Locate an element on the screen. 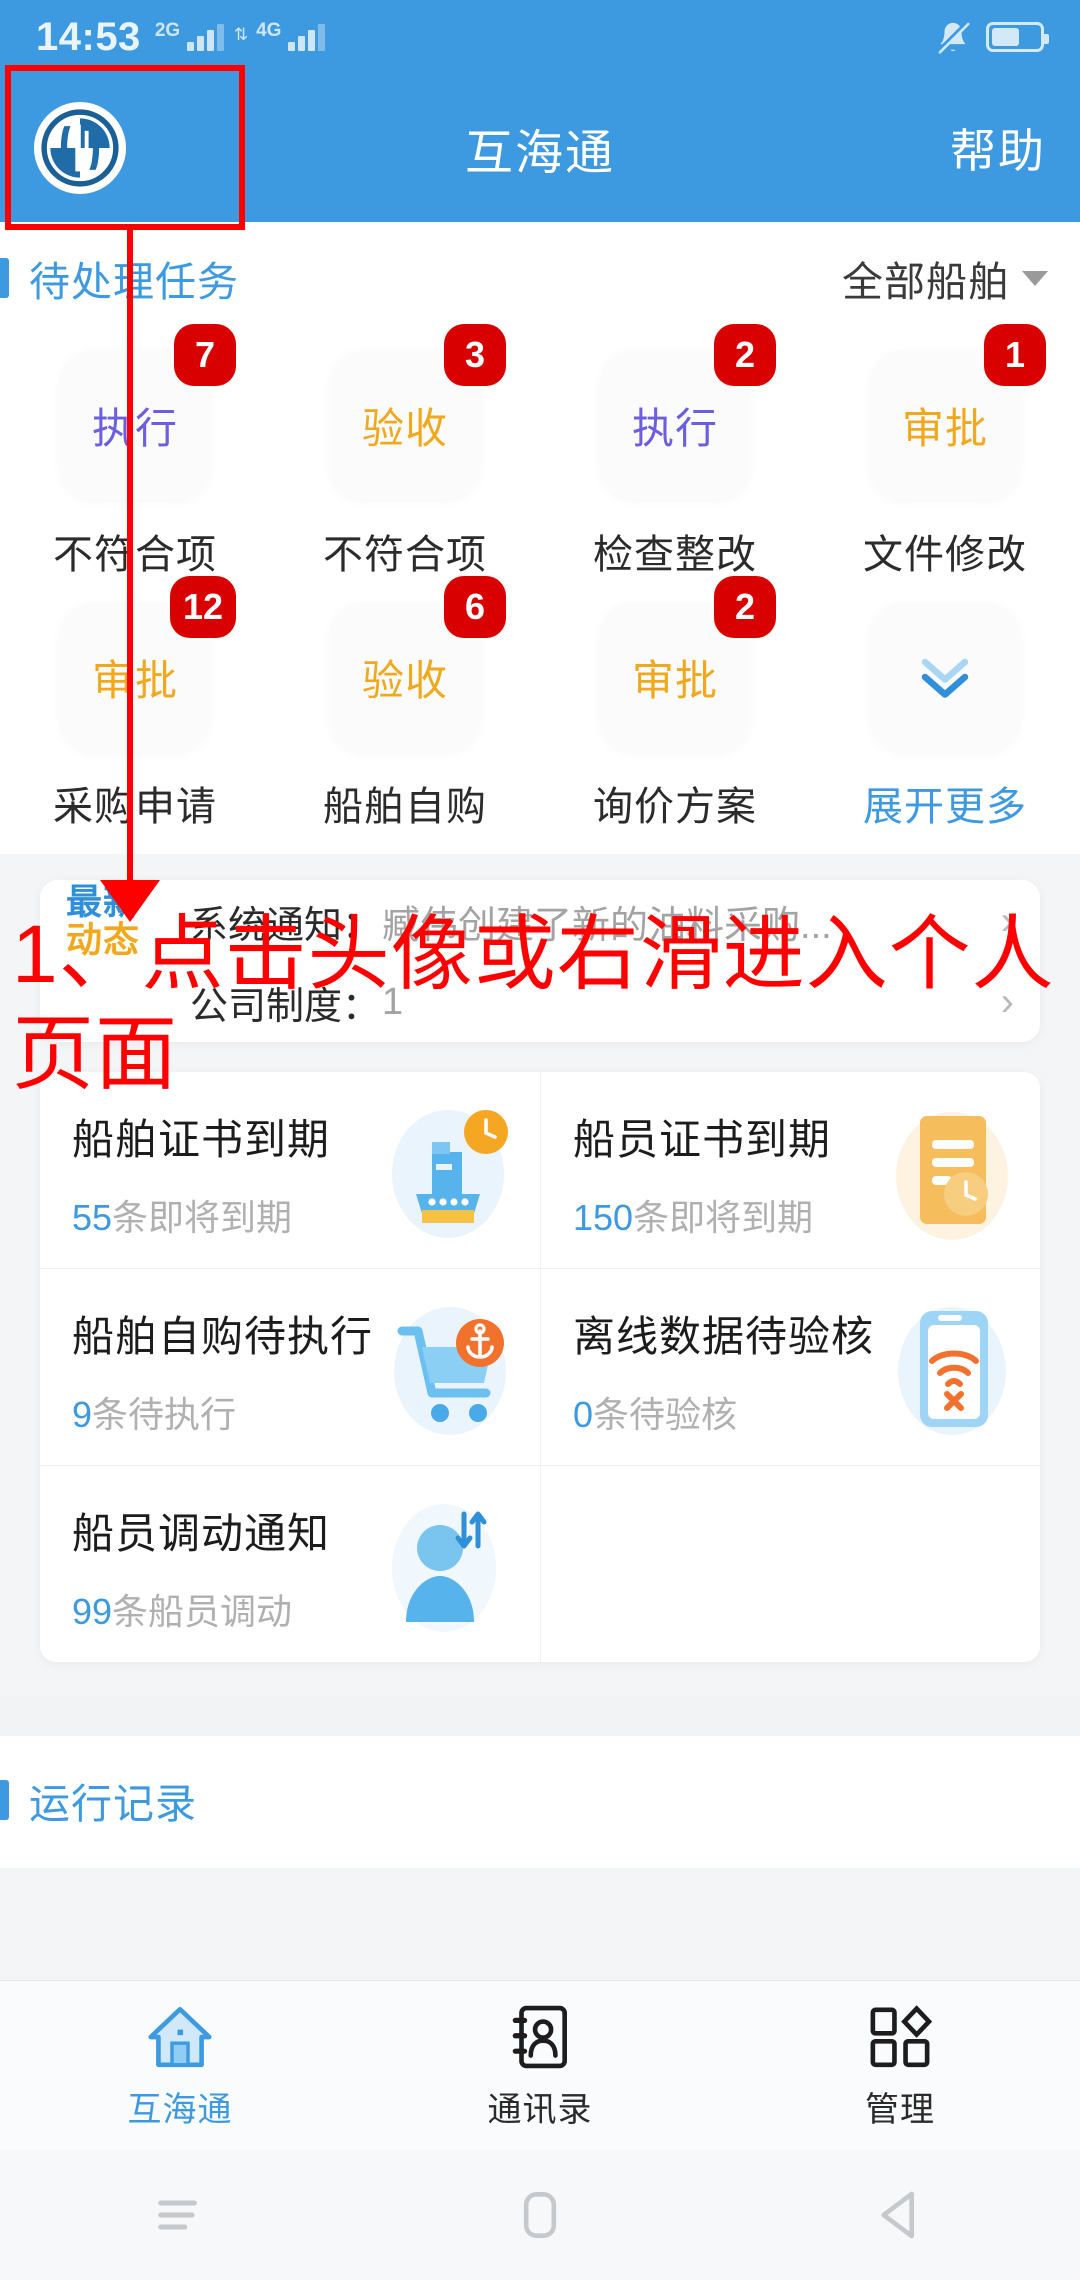  sim2-signal-icon: 4G is located at coordinates (291, 35).